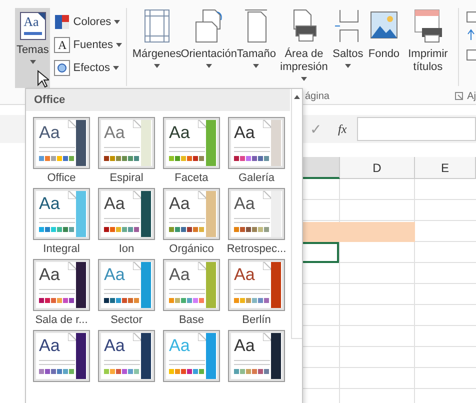  I want to click on ribbon-button: Saltos, so click(348, 38).